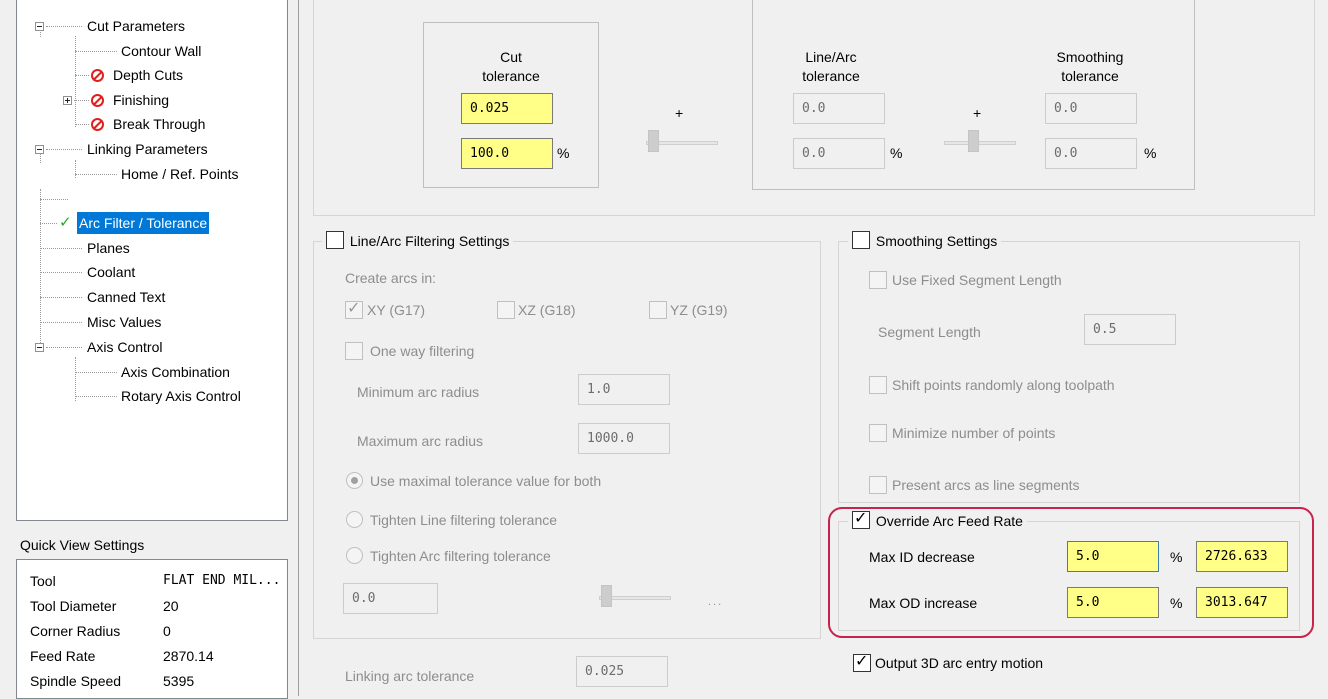  Describe the element at coordinates (152, 248) in the screenshot. I see `tree-item-planes: Planes` at that location.